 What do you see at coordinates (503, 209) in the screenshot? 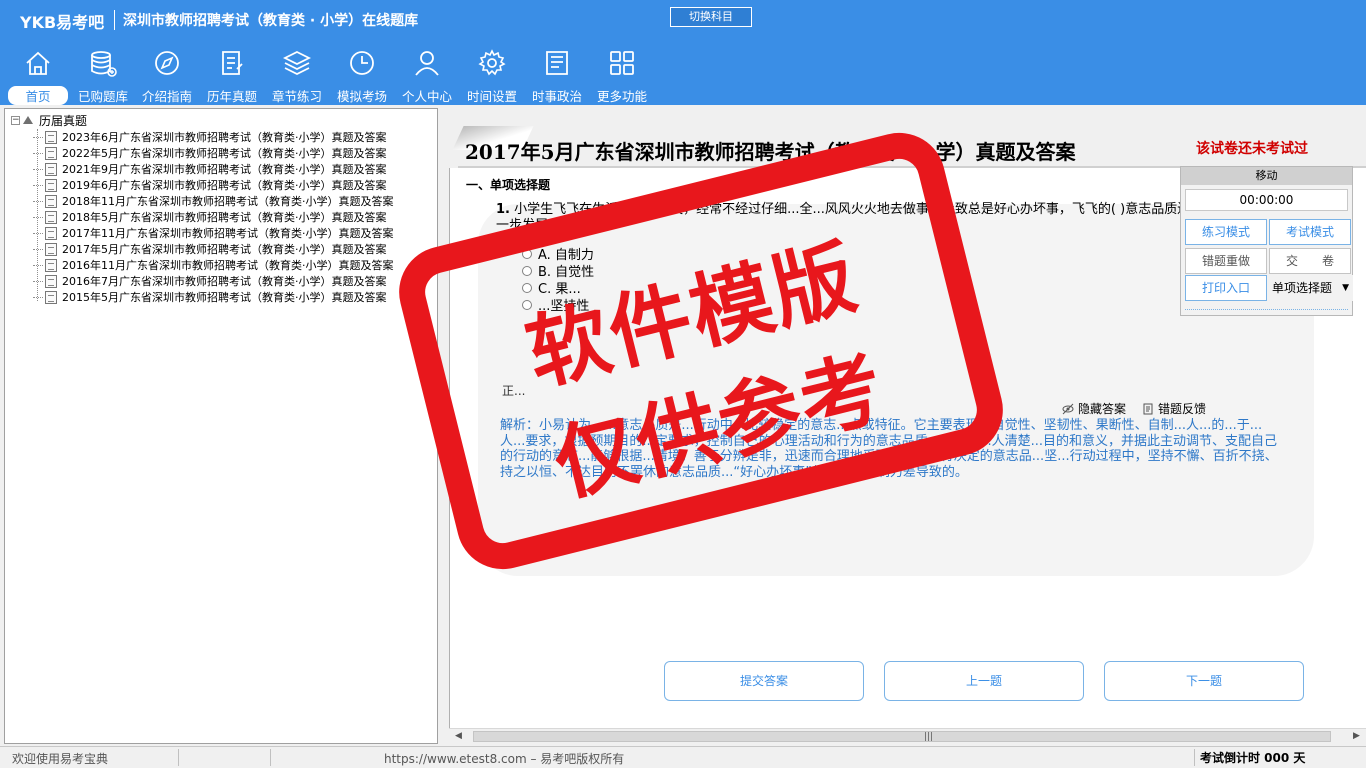
I see `question-number: 1.` at bounding box center [503, 209].